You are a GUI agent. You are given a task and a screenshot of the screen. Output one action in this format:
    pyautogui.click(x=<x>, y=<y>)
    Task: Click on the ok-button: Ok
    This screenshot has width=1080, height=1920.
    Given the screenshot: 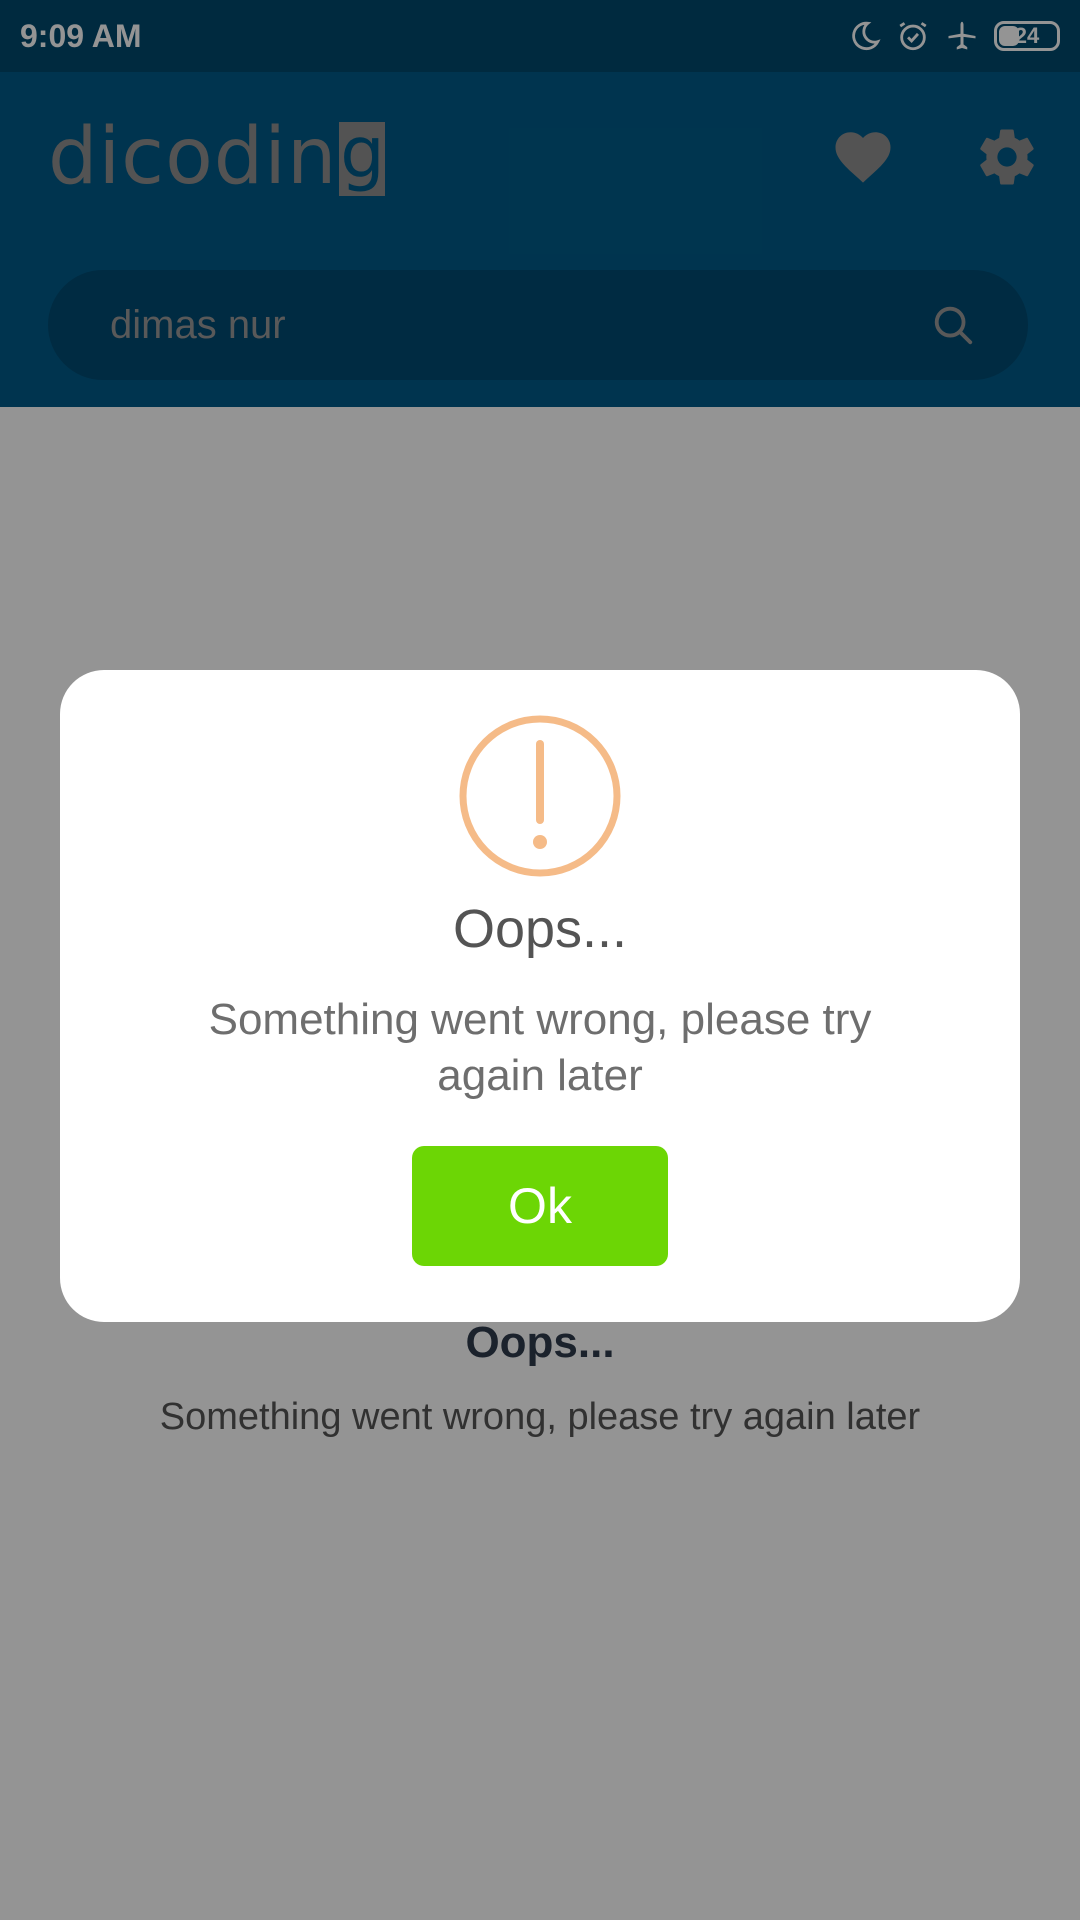 What is the action you would take?
    pyautogui.click(x=540, y=1206)
    